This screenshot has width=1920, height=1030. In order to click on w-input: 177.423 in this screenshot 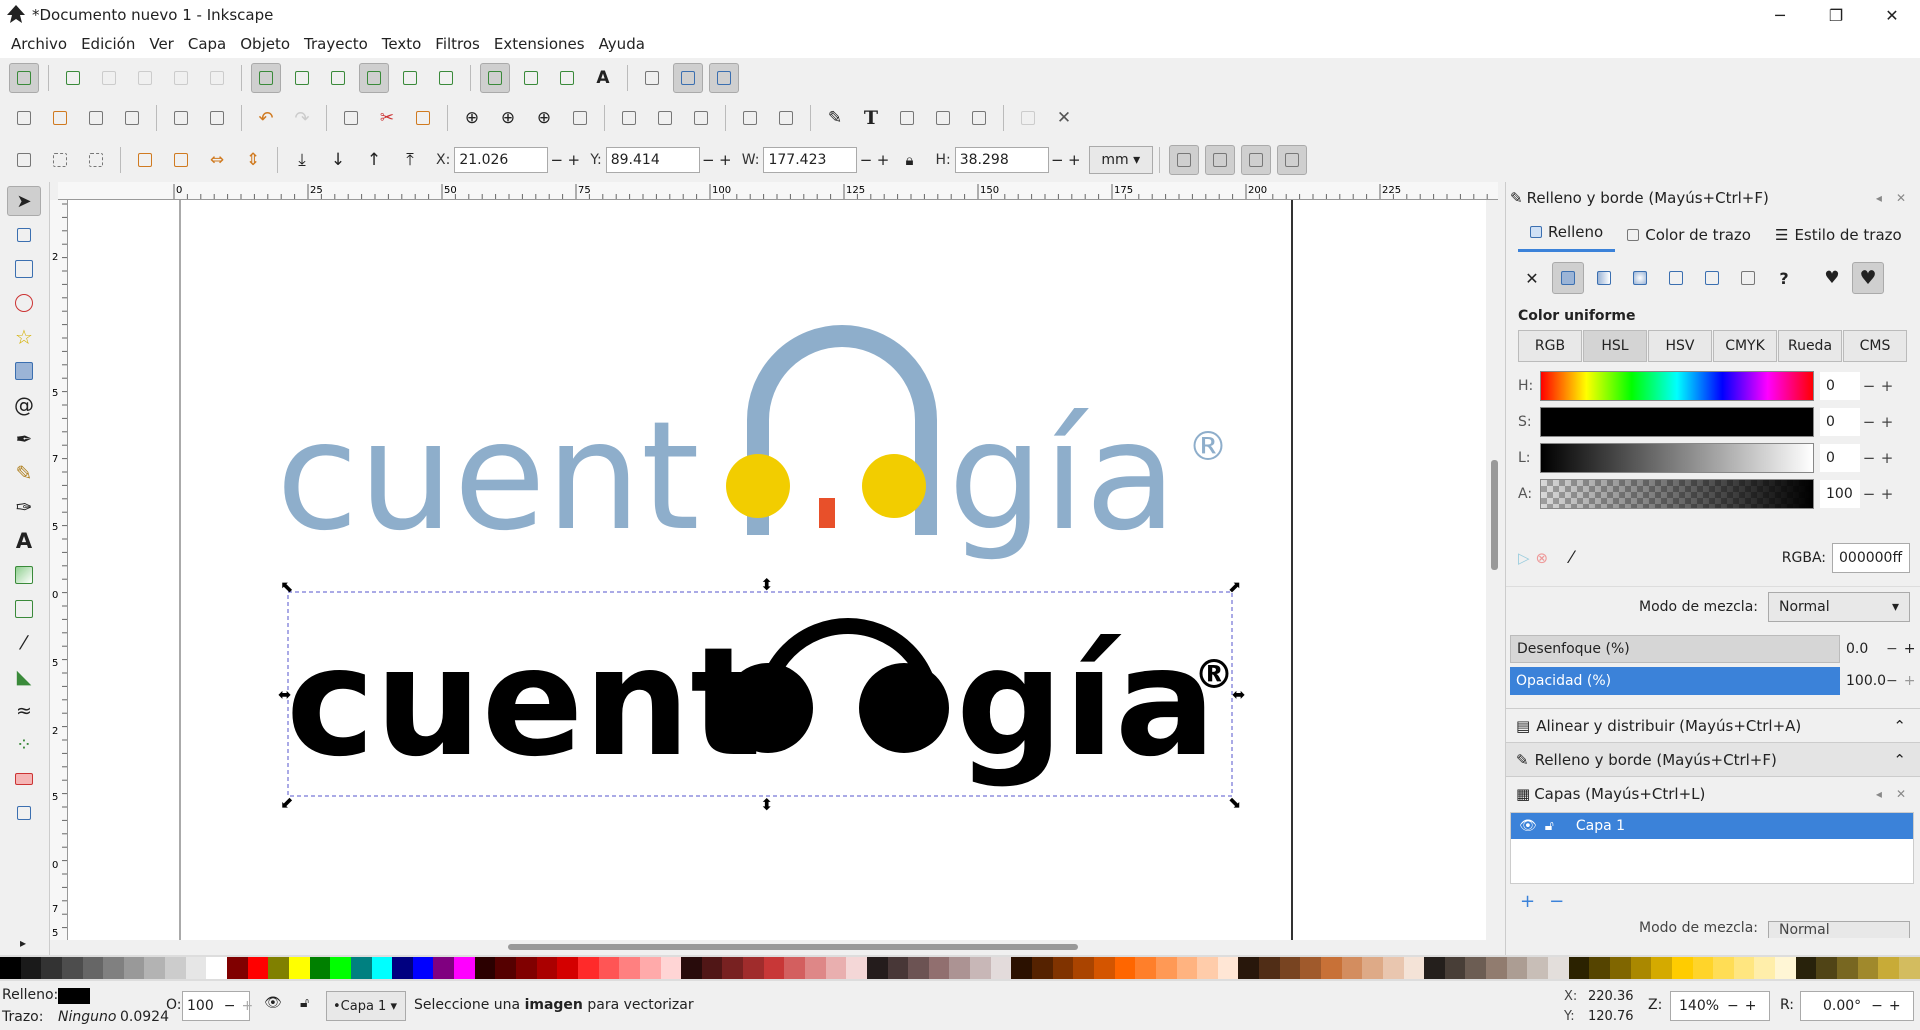, I will do `click(810, 160)`.